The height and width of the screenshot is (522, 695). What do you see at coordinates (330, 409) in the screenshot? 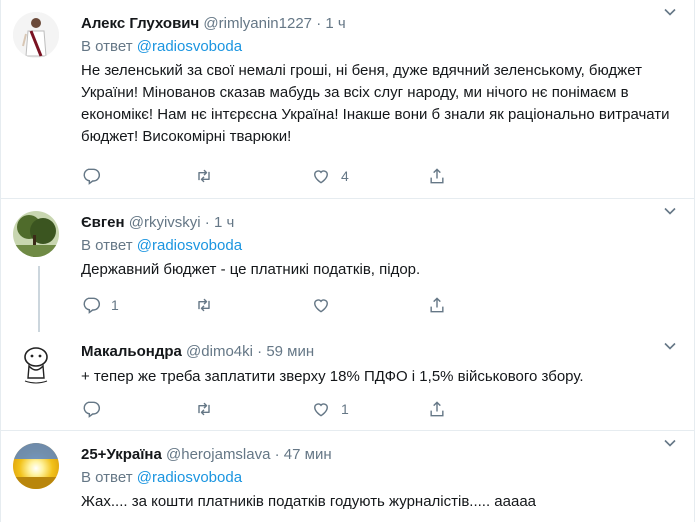
I see `like-button: 1` at bounding box center [330, 409].